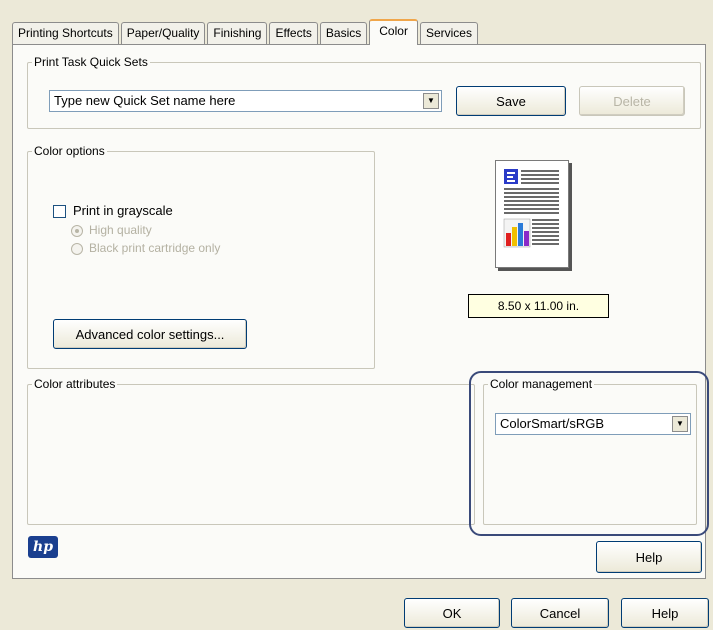 The height and width of the screenshot is (630, 713). What do you see at coordinates (59, 211) in the screenshot?
I see `grayscale-checkbox` at bounding box center [59, 211].